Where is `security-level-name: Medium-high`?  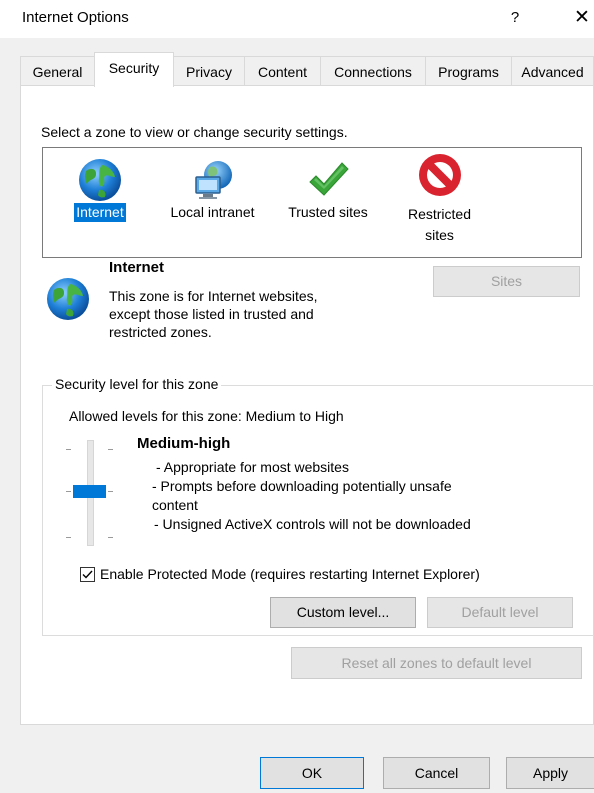 security-level-name: Medium-high is located at coordinates (184, 443).